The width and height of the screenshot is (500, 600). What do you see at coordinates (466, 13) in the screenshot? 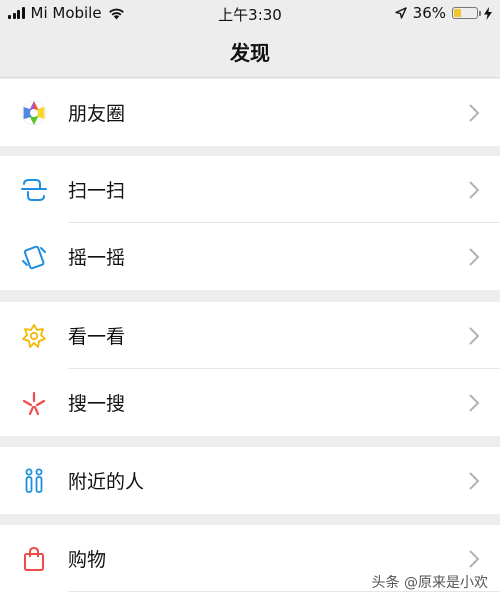
I see `battery-icon` at bounding box center [466, 13].